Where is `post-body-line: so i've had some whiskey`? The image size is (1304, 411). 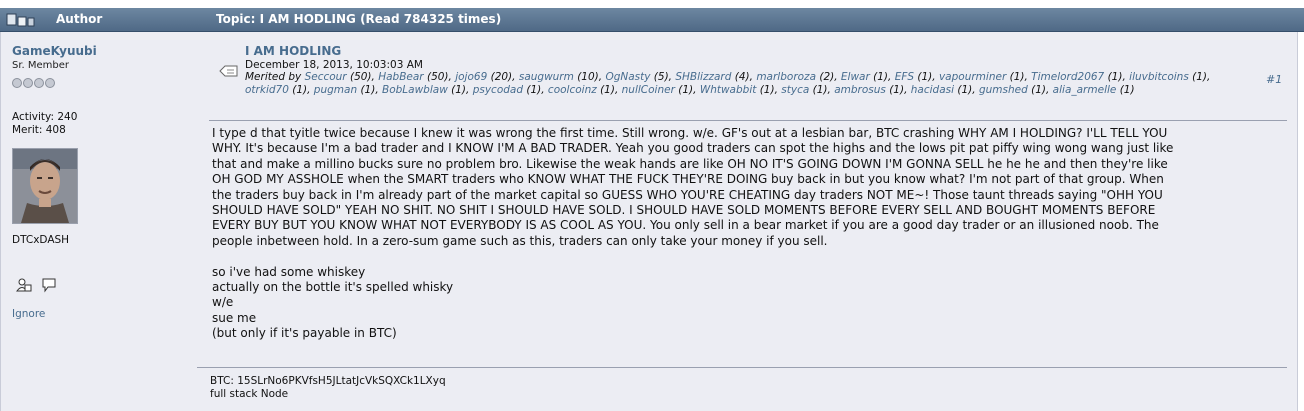 post-body-line: so i've had some whiskey is located at coordinates (289, 271).